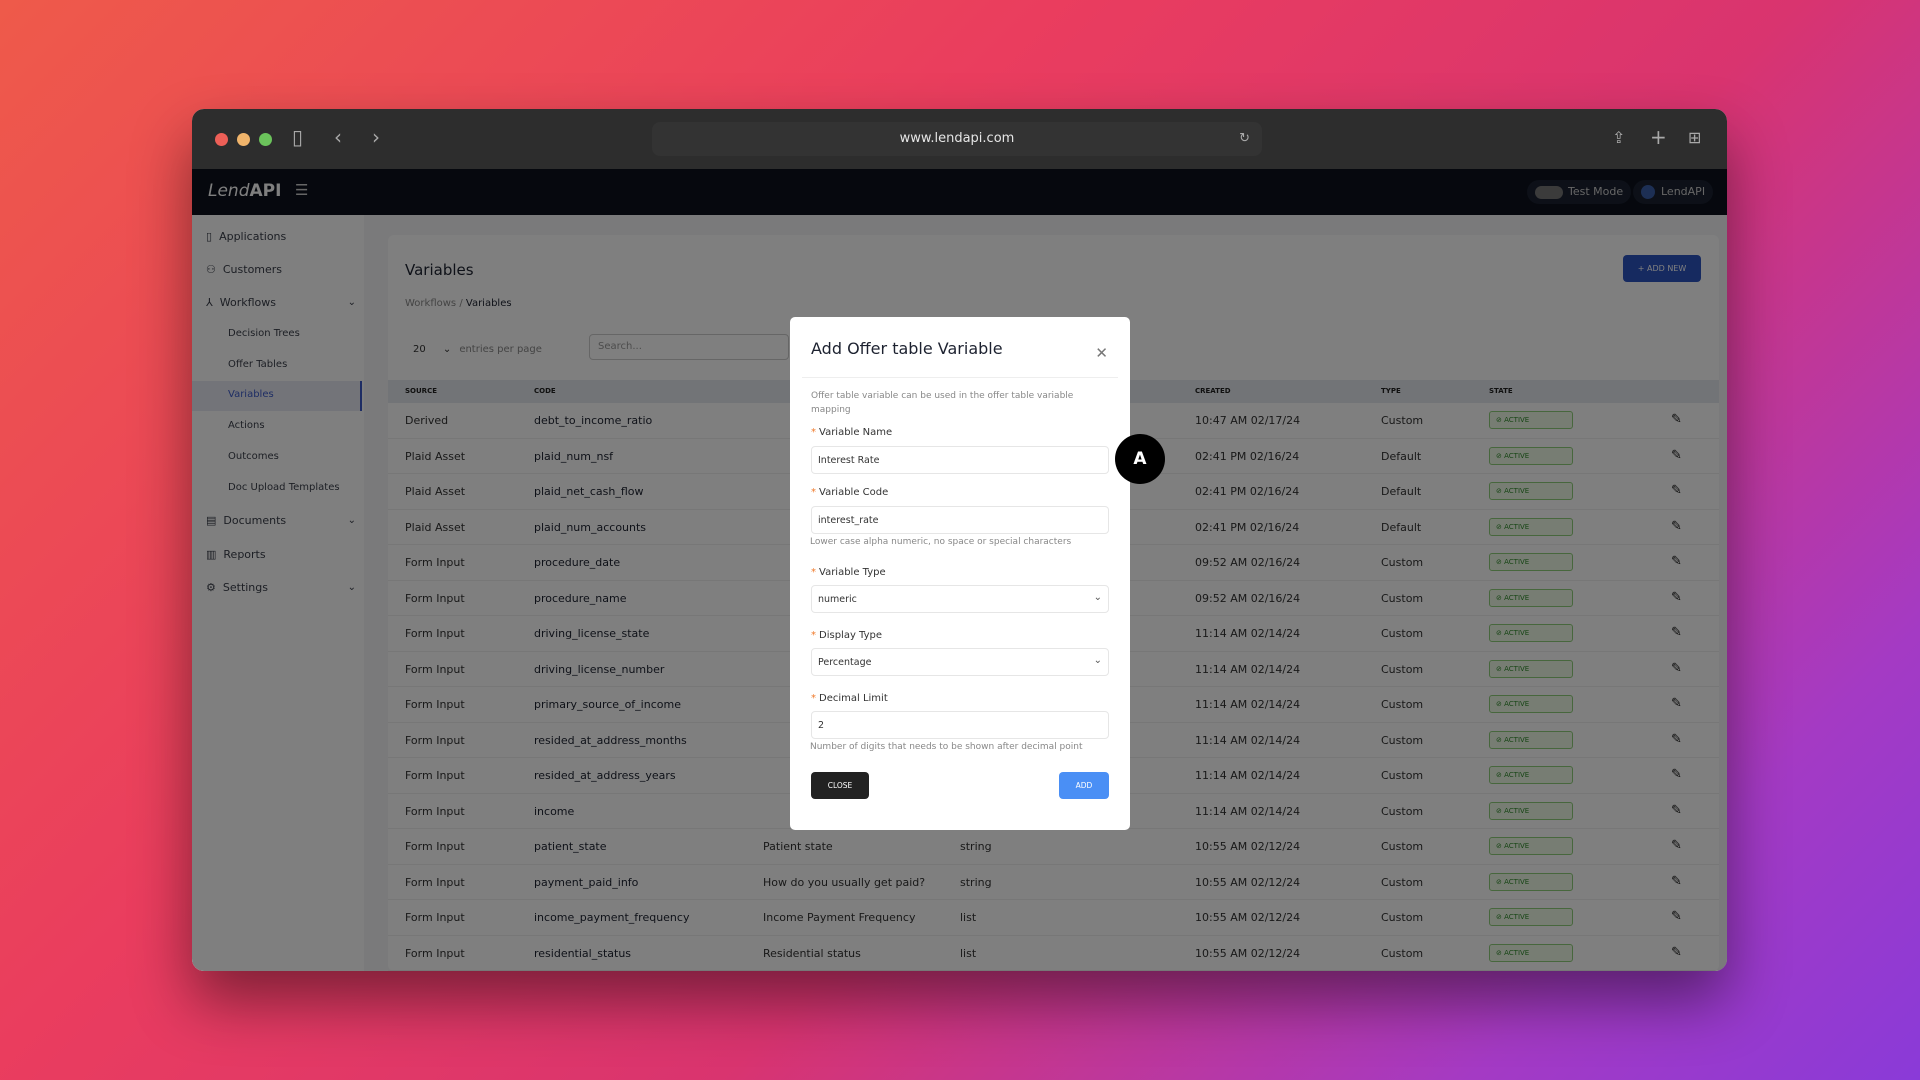 The height and width of the screenshot is (1080, 1920). What do you see at coordinates (960, 599) in the screenshot?
I see `variable-type-select: numeric ⌄` at bounding box center [960, 599].